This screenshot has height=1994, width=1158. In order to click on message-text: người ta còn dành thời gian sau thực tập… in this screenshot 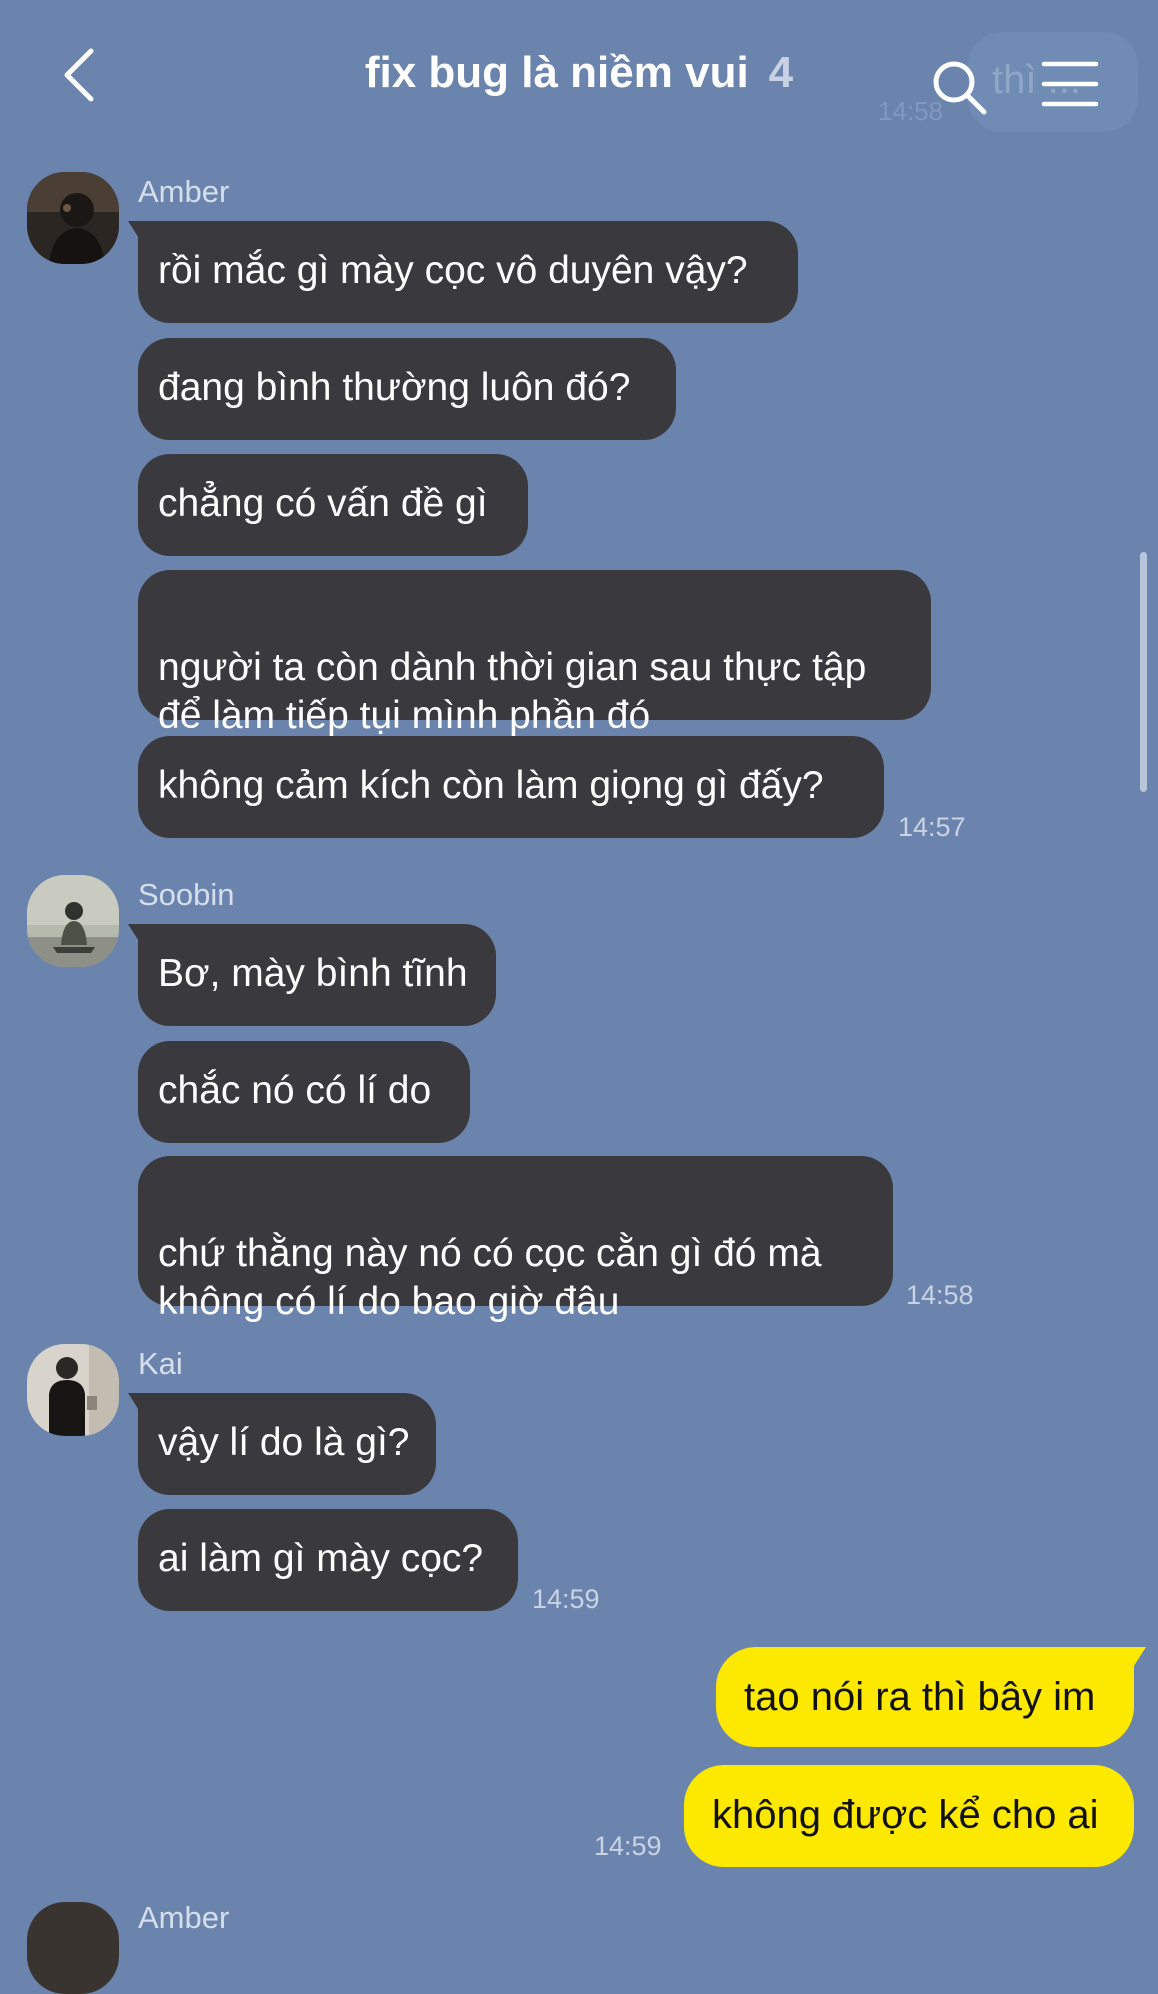, I will do `click(512, 691)`.